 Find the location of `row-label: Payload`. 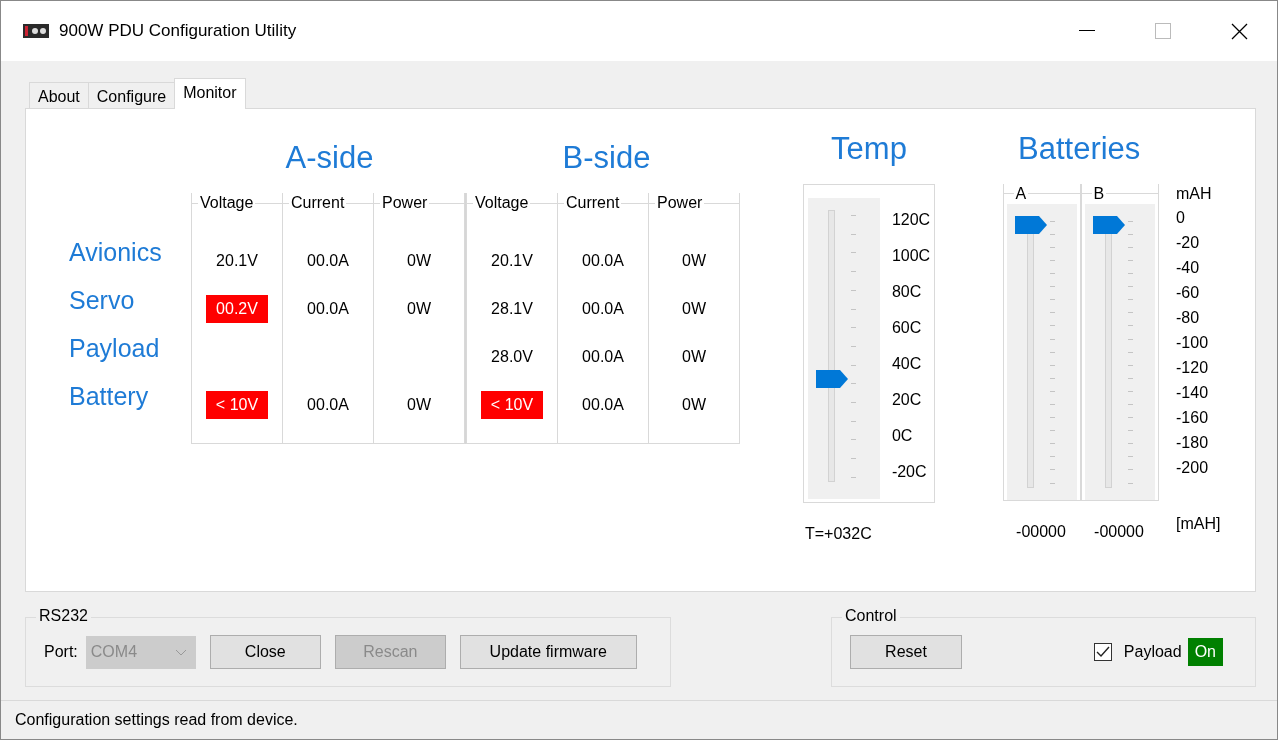

row-label: Payload is located at coordinates (115, 348).